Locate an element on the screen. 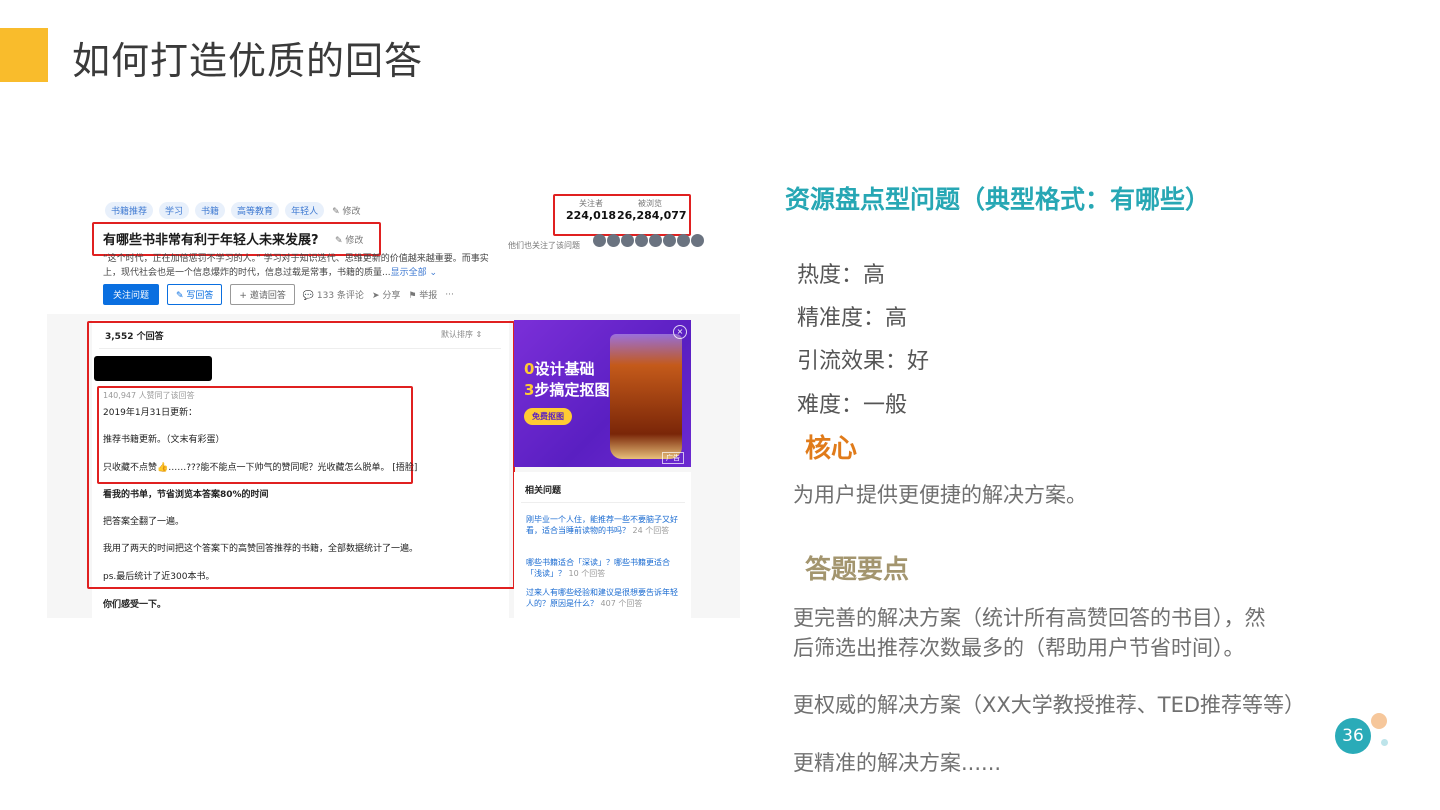  related-question-link: 刚毕业一个人住，能推荐一些不要脑子又好看，适合当睡前读物的书吗？ 24 个回答 is located at coordinates (602, 525).